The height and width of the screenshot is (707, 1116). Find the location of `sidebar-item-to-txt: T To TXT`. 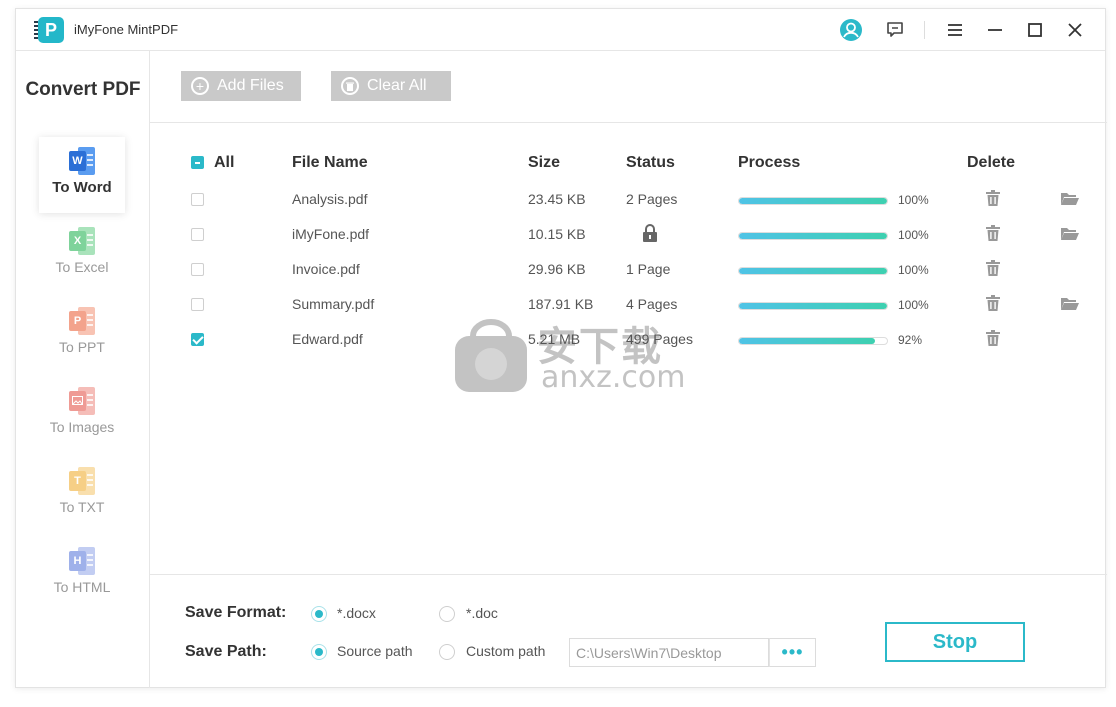

sidebar-item-to-txt: T To TXT is located at coordinates (82, 495).